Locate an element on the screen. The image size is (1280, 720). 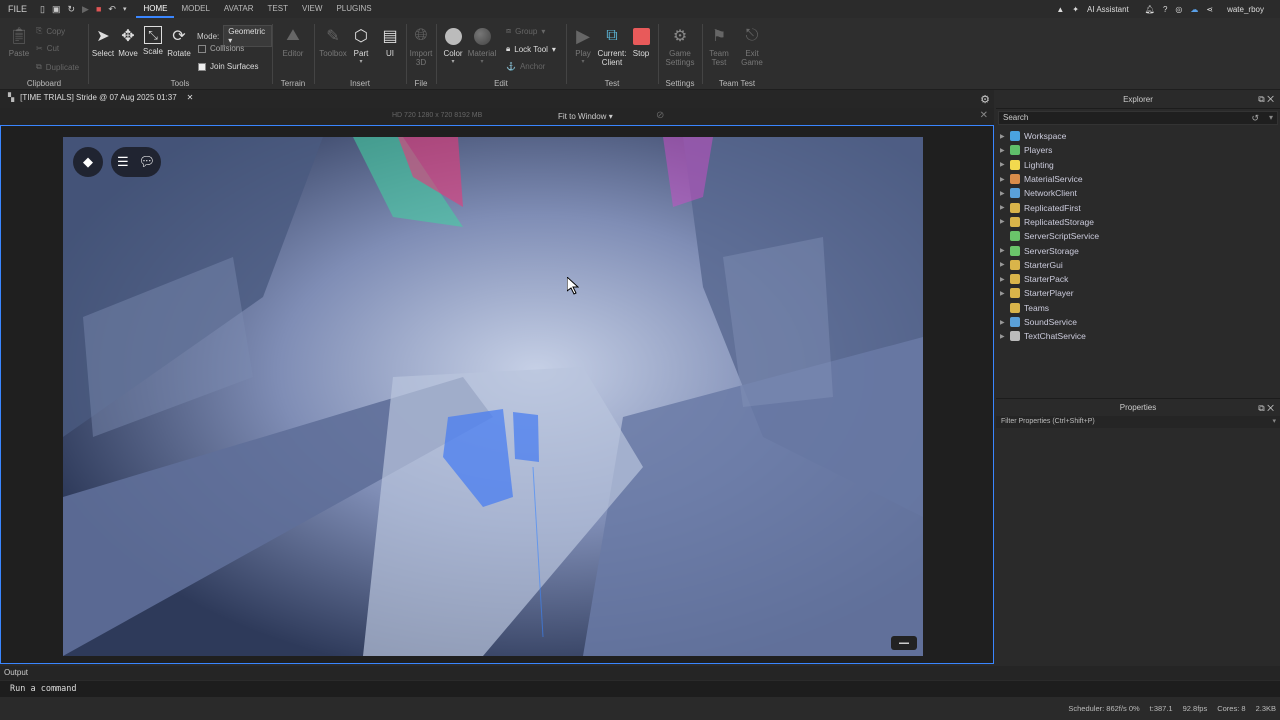
viewport-settings-gear-icon: ⚙ is located at coordinates (985, 99).